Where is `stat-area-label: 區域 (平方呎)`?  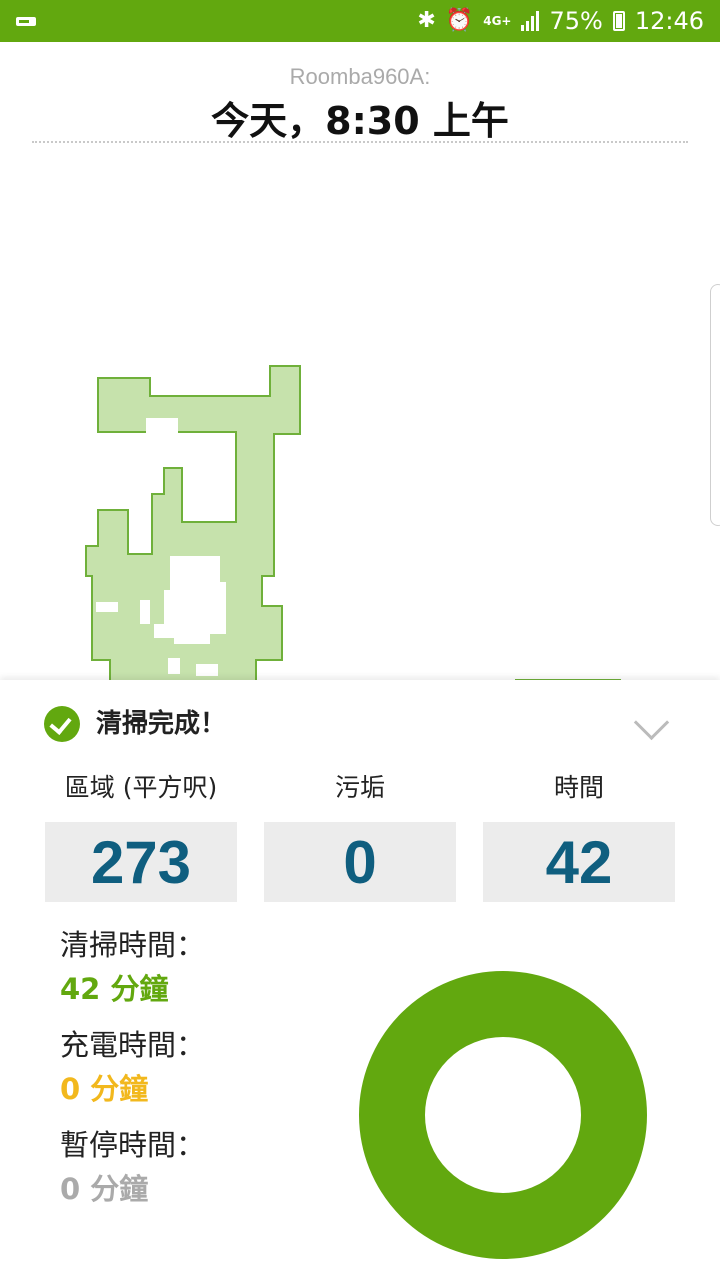 stat-area-label: 區域 (平方呎) is located at coordinates (141, 787).